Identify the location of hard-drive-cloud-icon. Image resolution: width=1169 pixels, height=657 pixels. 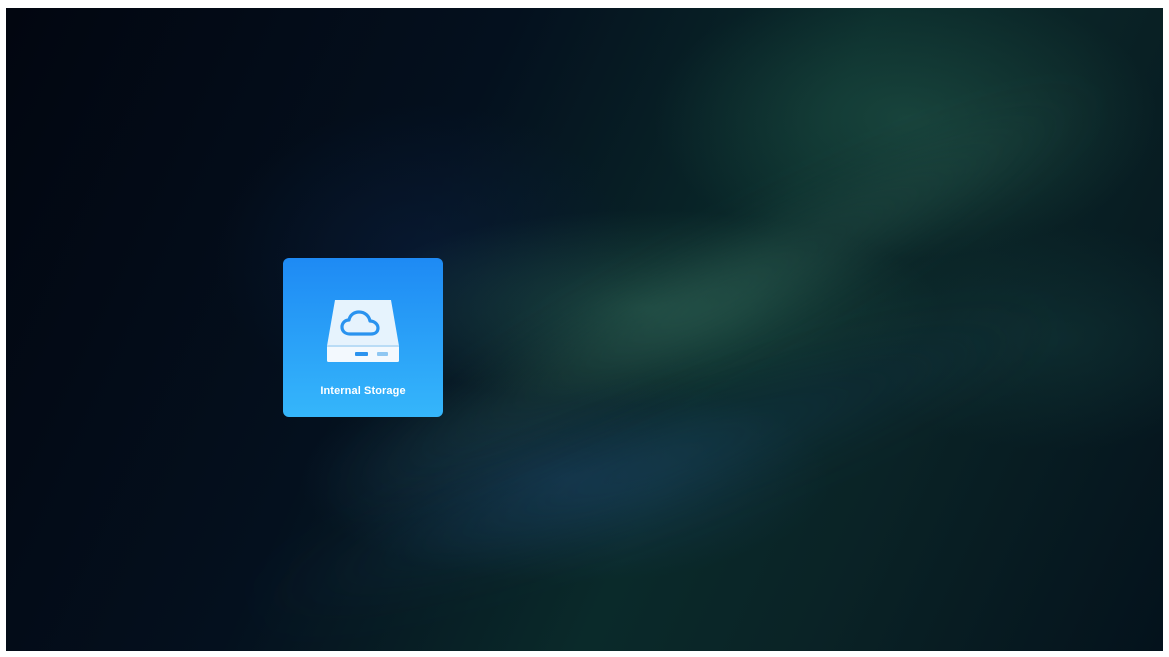
(363, 331).